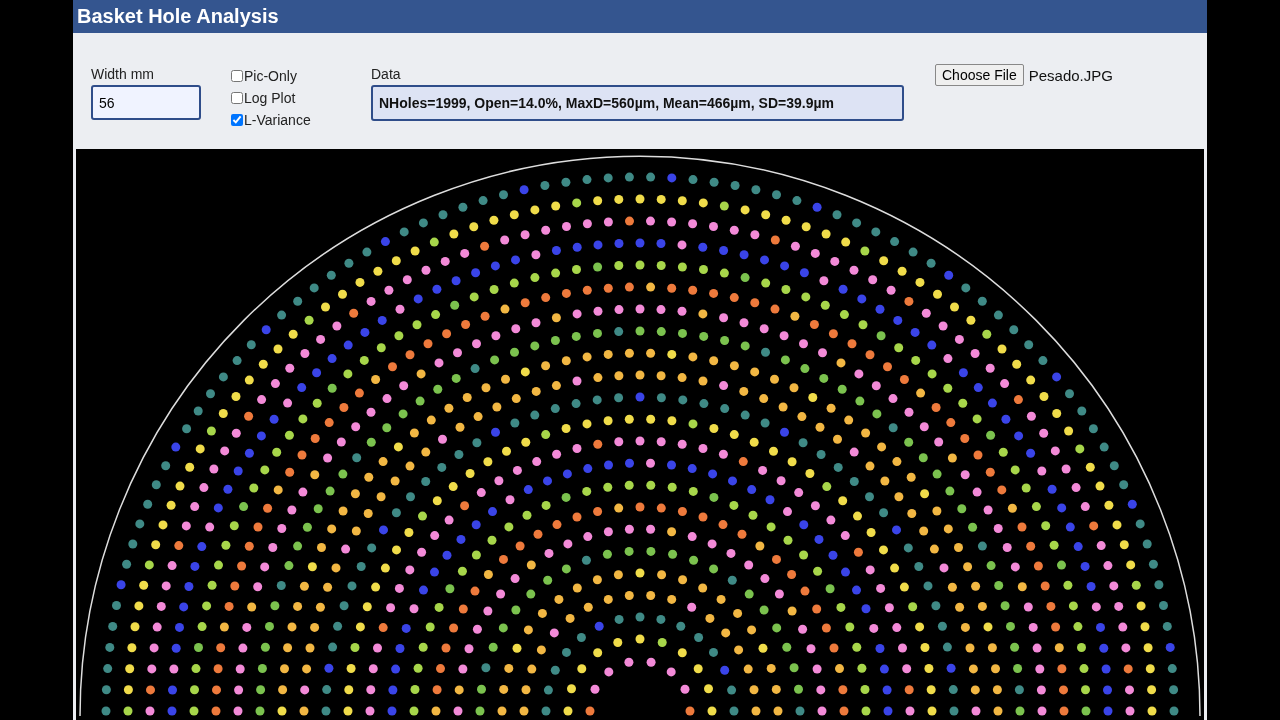 The height and width of the screenshot is (720, 1280). What do you see at coordinates (979, 75) in the screenshot?
I see `choose-file-button: Choose File` at bounding box center [979, 75].